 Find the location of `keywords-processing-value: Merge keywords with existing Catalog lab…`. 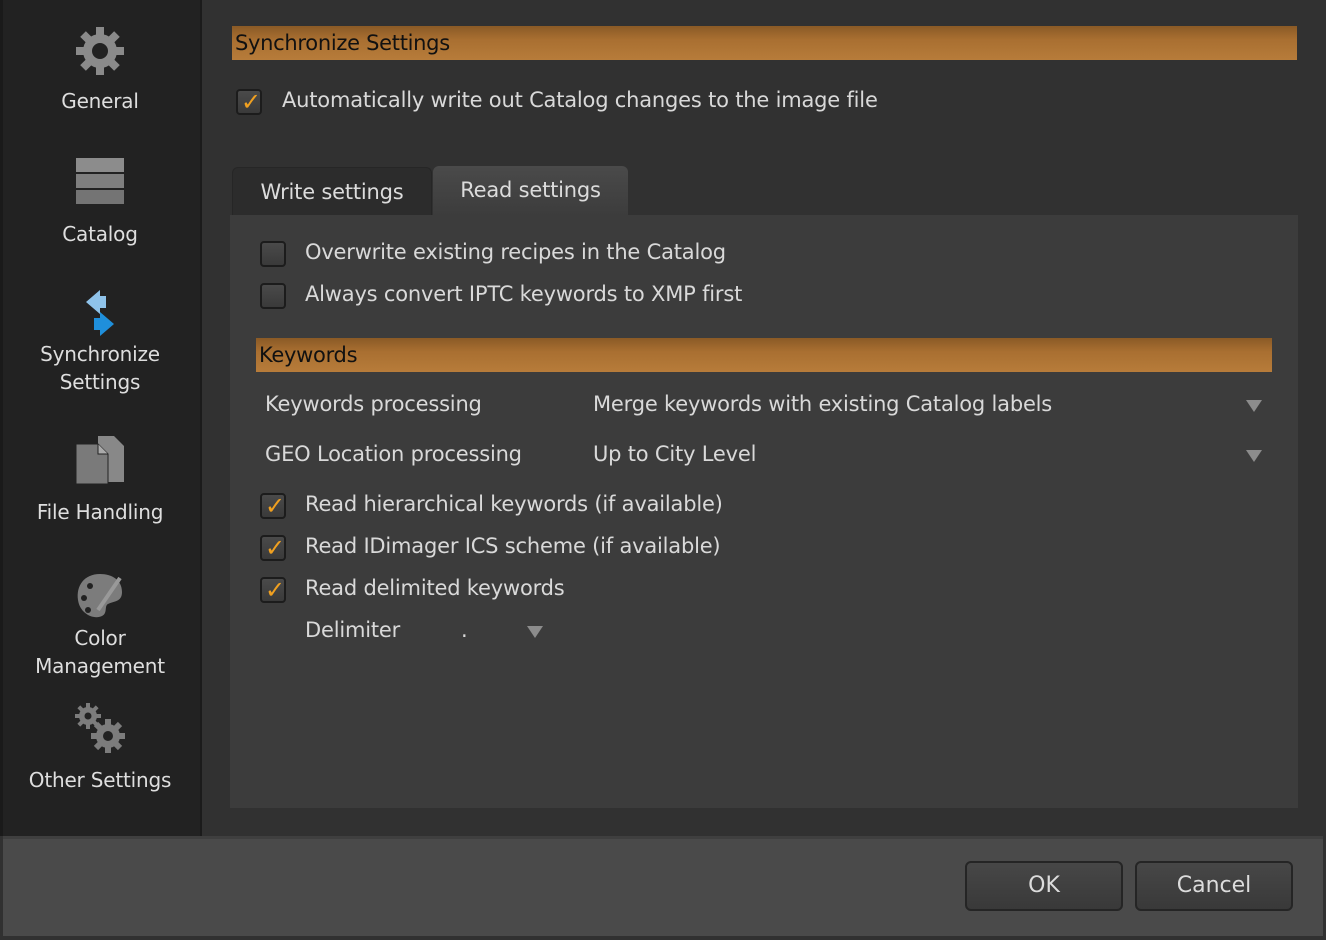

keywords-processing-value: Merge keywords with existing Catalog lab… is located at coordinates (823, 404).